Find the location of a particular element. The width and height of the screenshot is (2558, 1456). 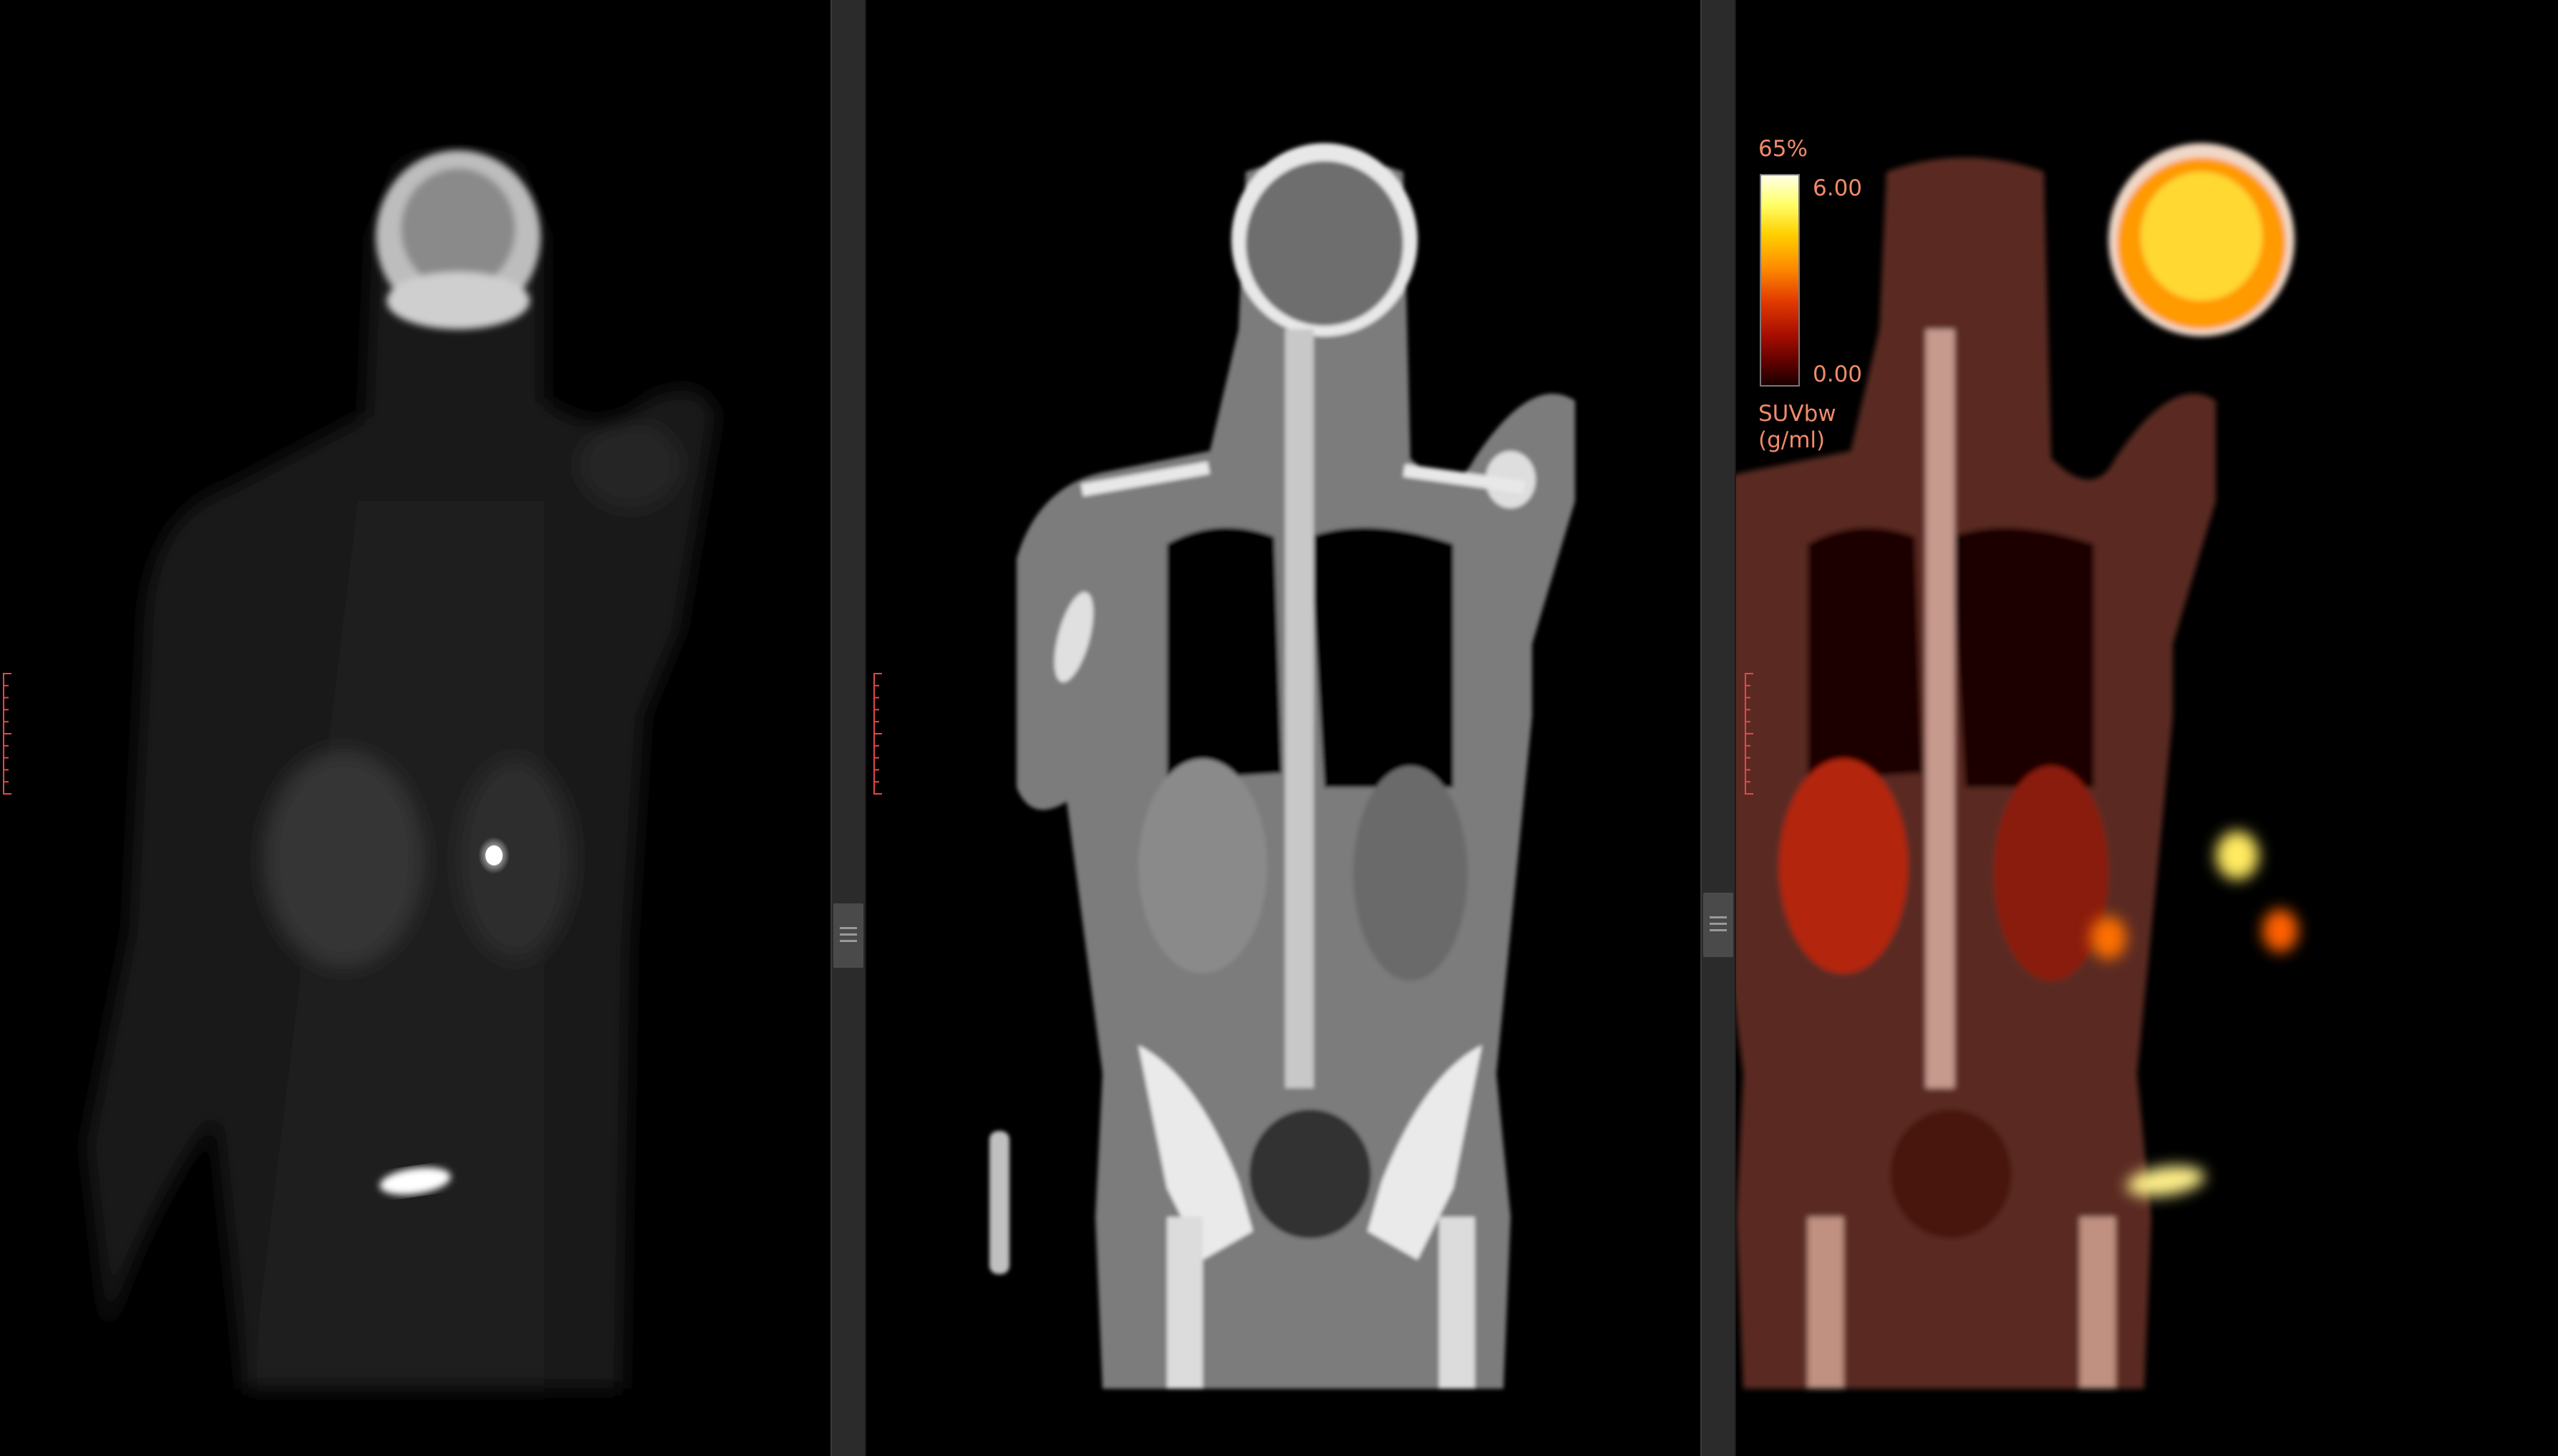

suv-colorbar is located at coordinates (1780, 280).